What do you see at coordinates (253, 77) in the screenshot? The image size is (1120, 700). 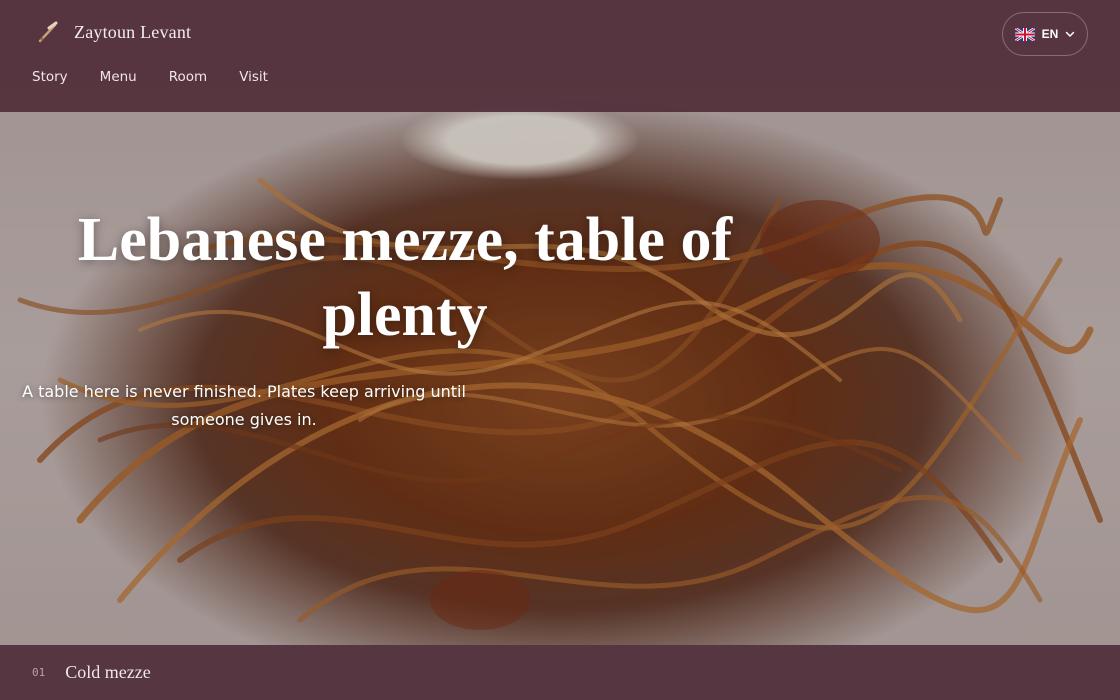 I see `nav-item-visit: Visit` at bounding box center [253, 77].